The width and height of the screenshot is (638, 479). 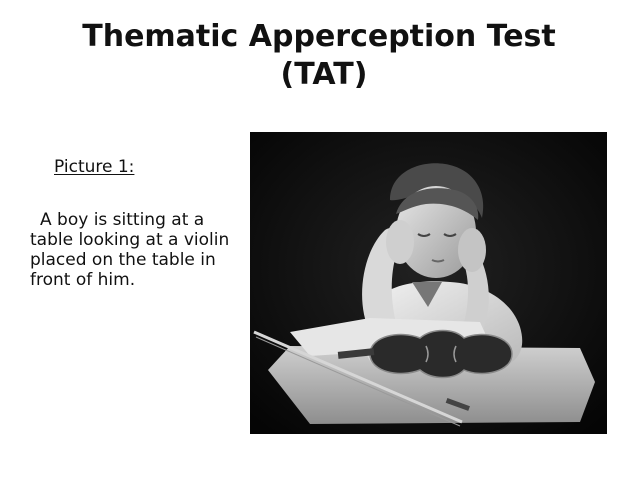 I want to click on violin-body, so click(x=441, y=354).